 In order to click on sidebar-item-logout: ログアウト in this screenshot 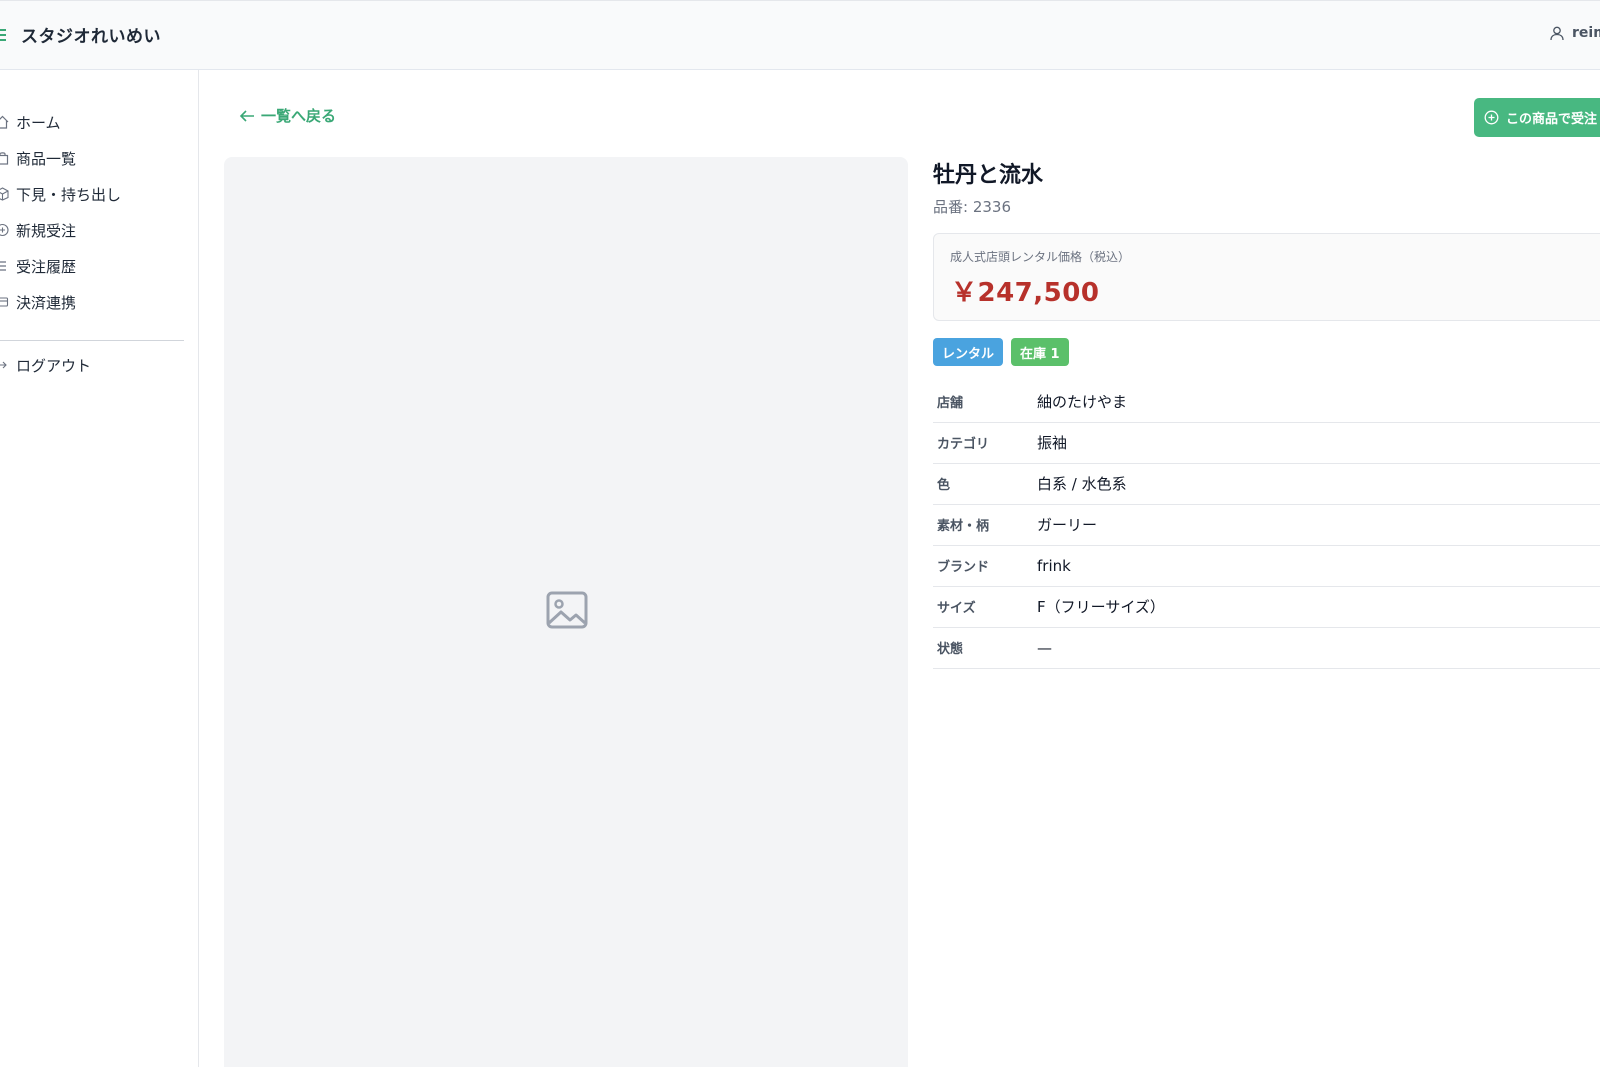, I will do `click(92, 365)`.